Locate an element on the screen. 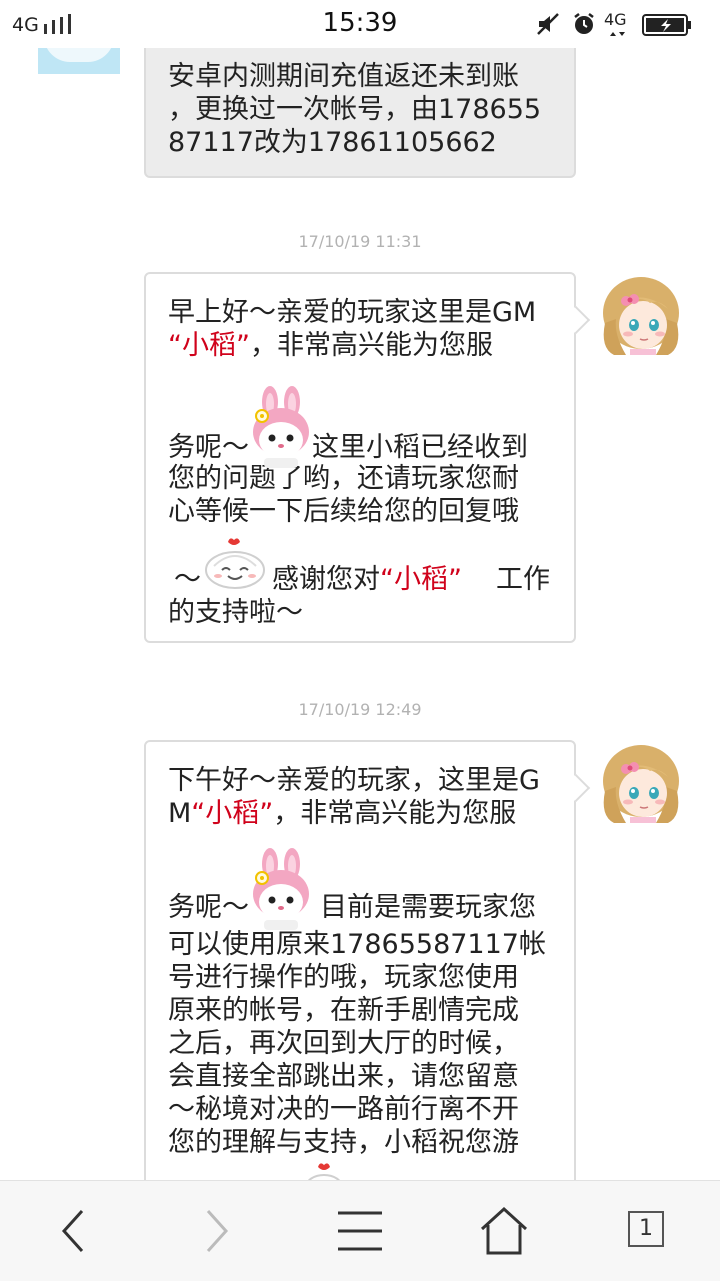 Image resolution: width=720 pixels, height=1281 pixels. back-arrow-icon is located at coordinates (72, 1231).